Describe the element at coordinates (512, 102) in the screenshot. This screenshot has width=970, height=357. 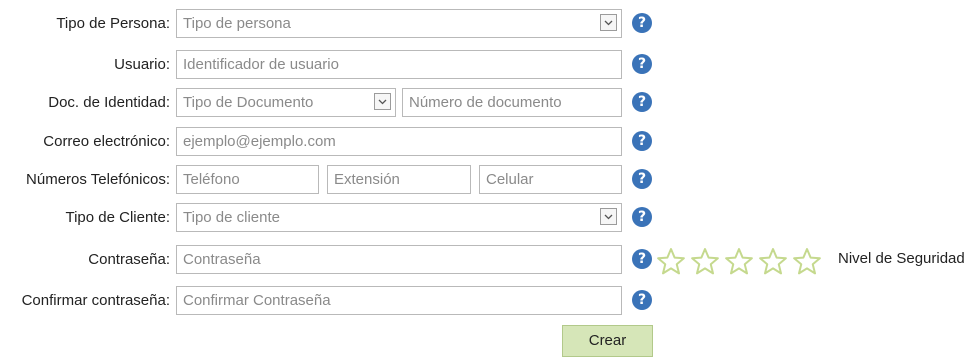
I see `numero-documento-input` at that location.